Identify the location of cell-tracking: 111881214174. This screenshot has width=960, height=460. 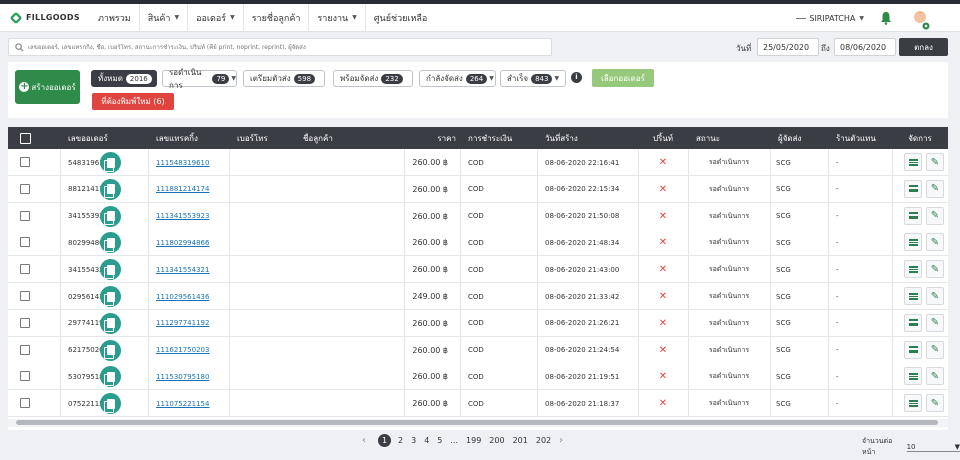
(192, 189).